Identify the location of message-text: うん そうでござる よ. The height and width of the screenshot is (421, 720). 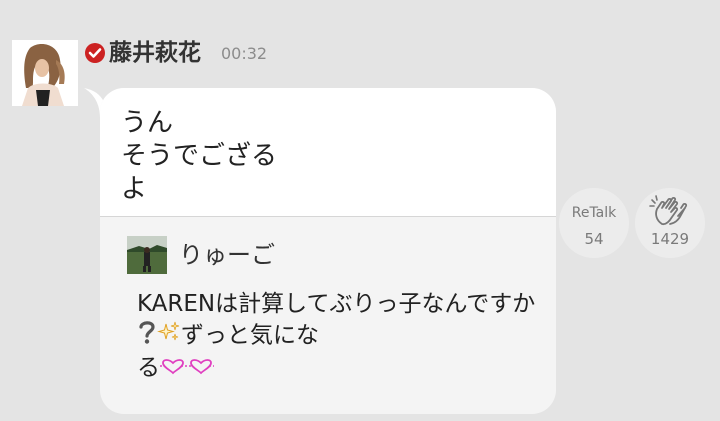
(199, 156).